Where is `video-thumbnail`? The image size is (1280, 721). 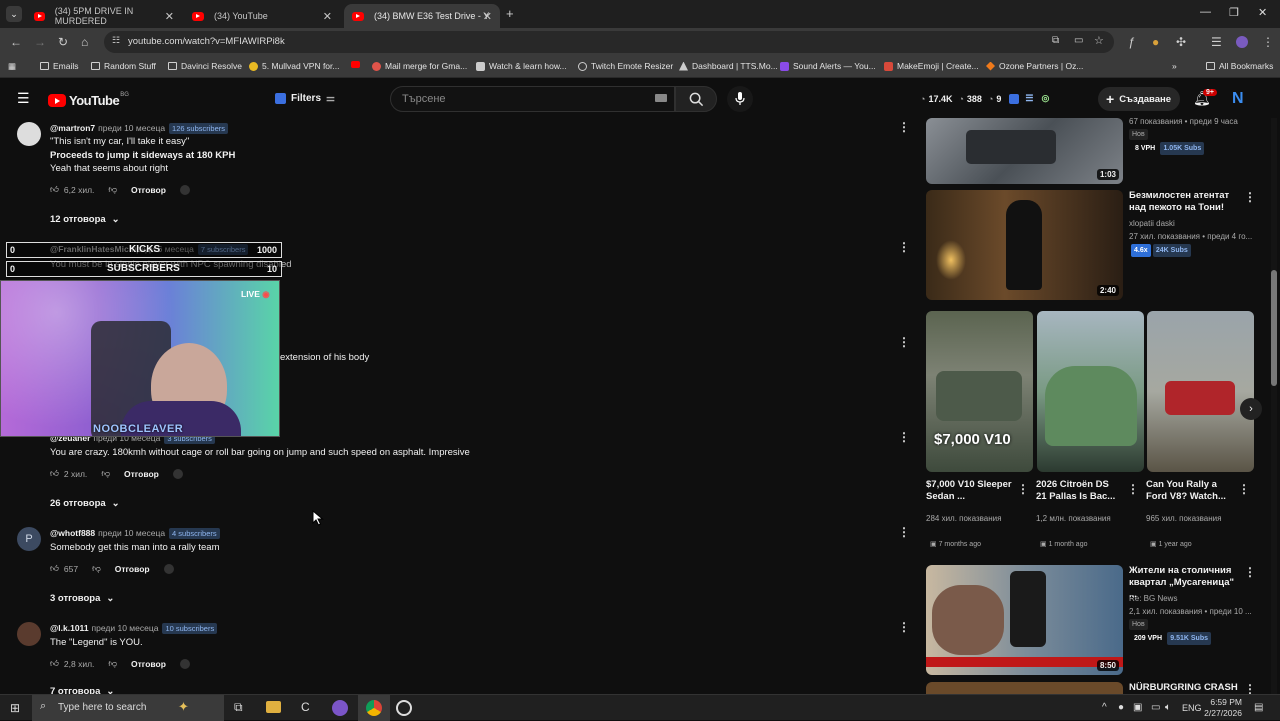 video-thumbnail is located at coordinates (1024, 688).